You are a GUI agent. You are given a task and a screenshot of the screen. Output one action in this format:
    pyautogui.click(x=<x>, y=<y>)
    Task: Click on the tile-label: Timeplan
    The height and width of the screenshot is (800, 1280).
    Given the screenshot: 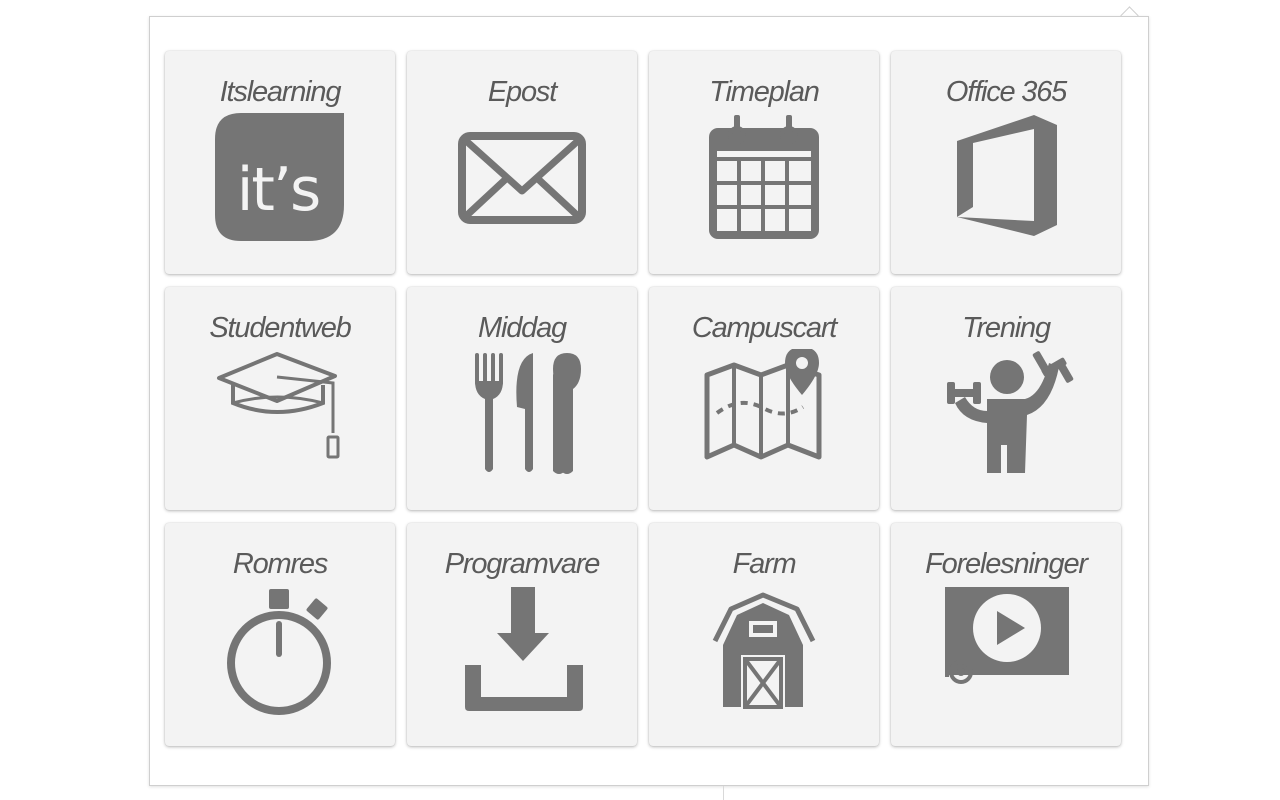 What is the action you would take?
    pyautogui.click(x=764, y=92)
    